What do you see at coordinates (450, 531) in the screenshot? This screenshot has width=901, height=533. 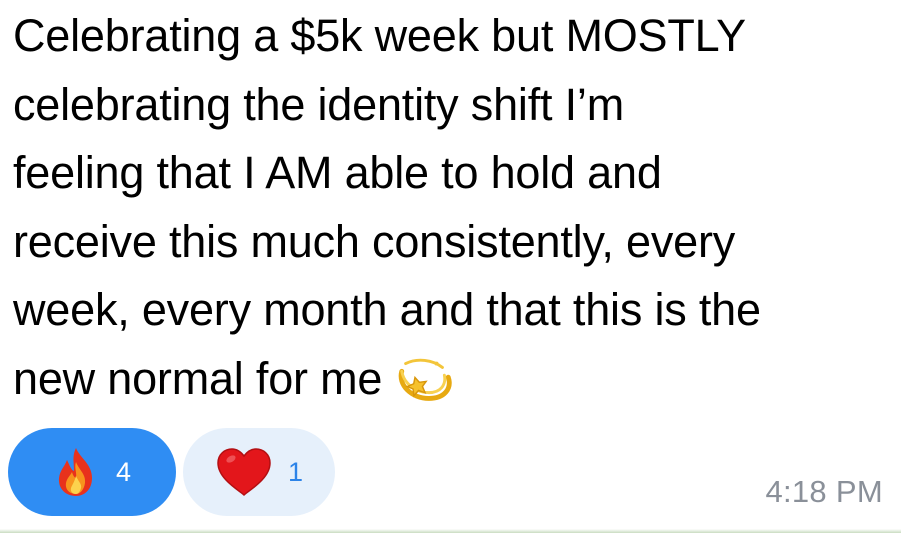 I see `bubble-bottom-edge` at bounding box center [450, 531].